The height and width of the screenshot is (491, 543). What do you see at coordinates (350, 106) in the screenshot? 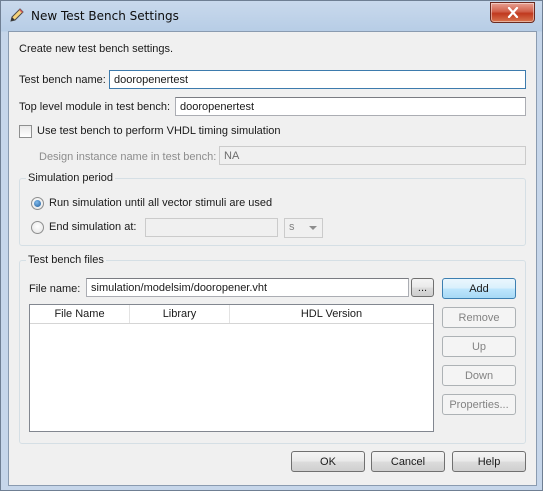
I see `top-level-module-input` at bounding box center [350, 106].